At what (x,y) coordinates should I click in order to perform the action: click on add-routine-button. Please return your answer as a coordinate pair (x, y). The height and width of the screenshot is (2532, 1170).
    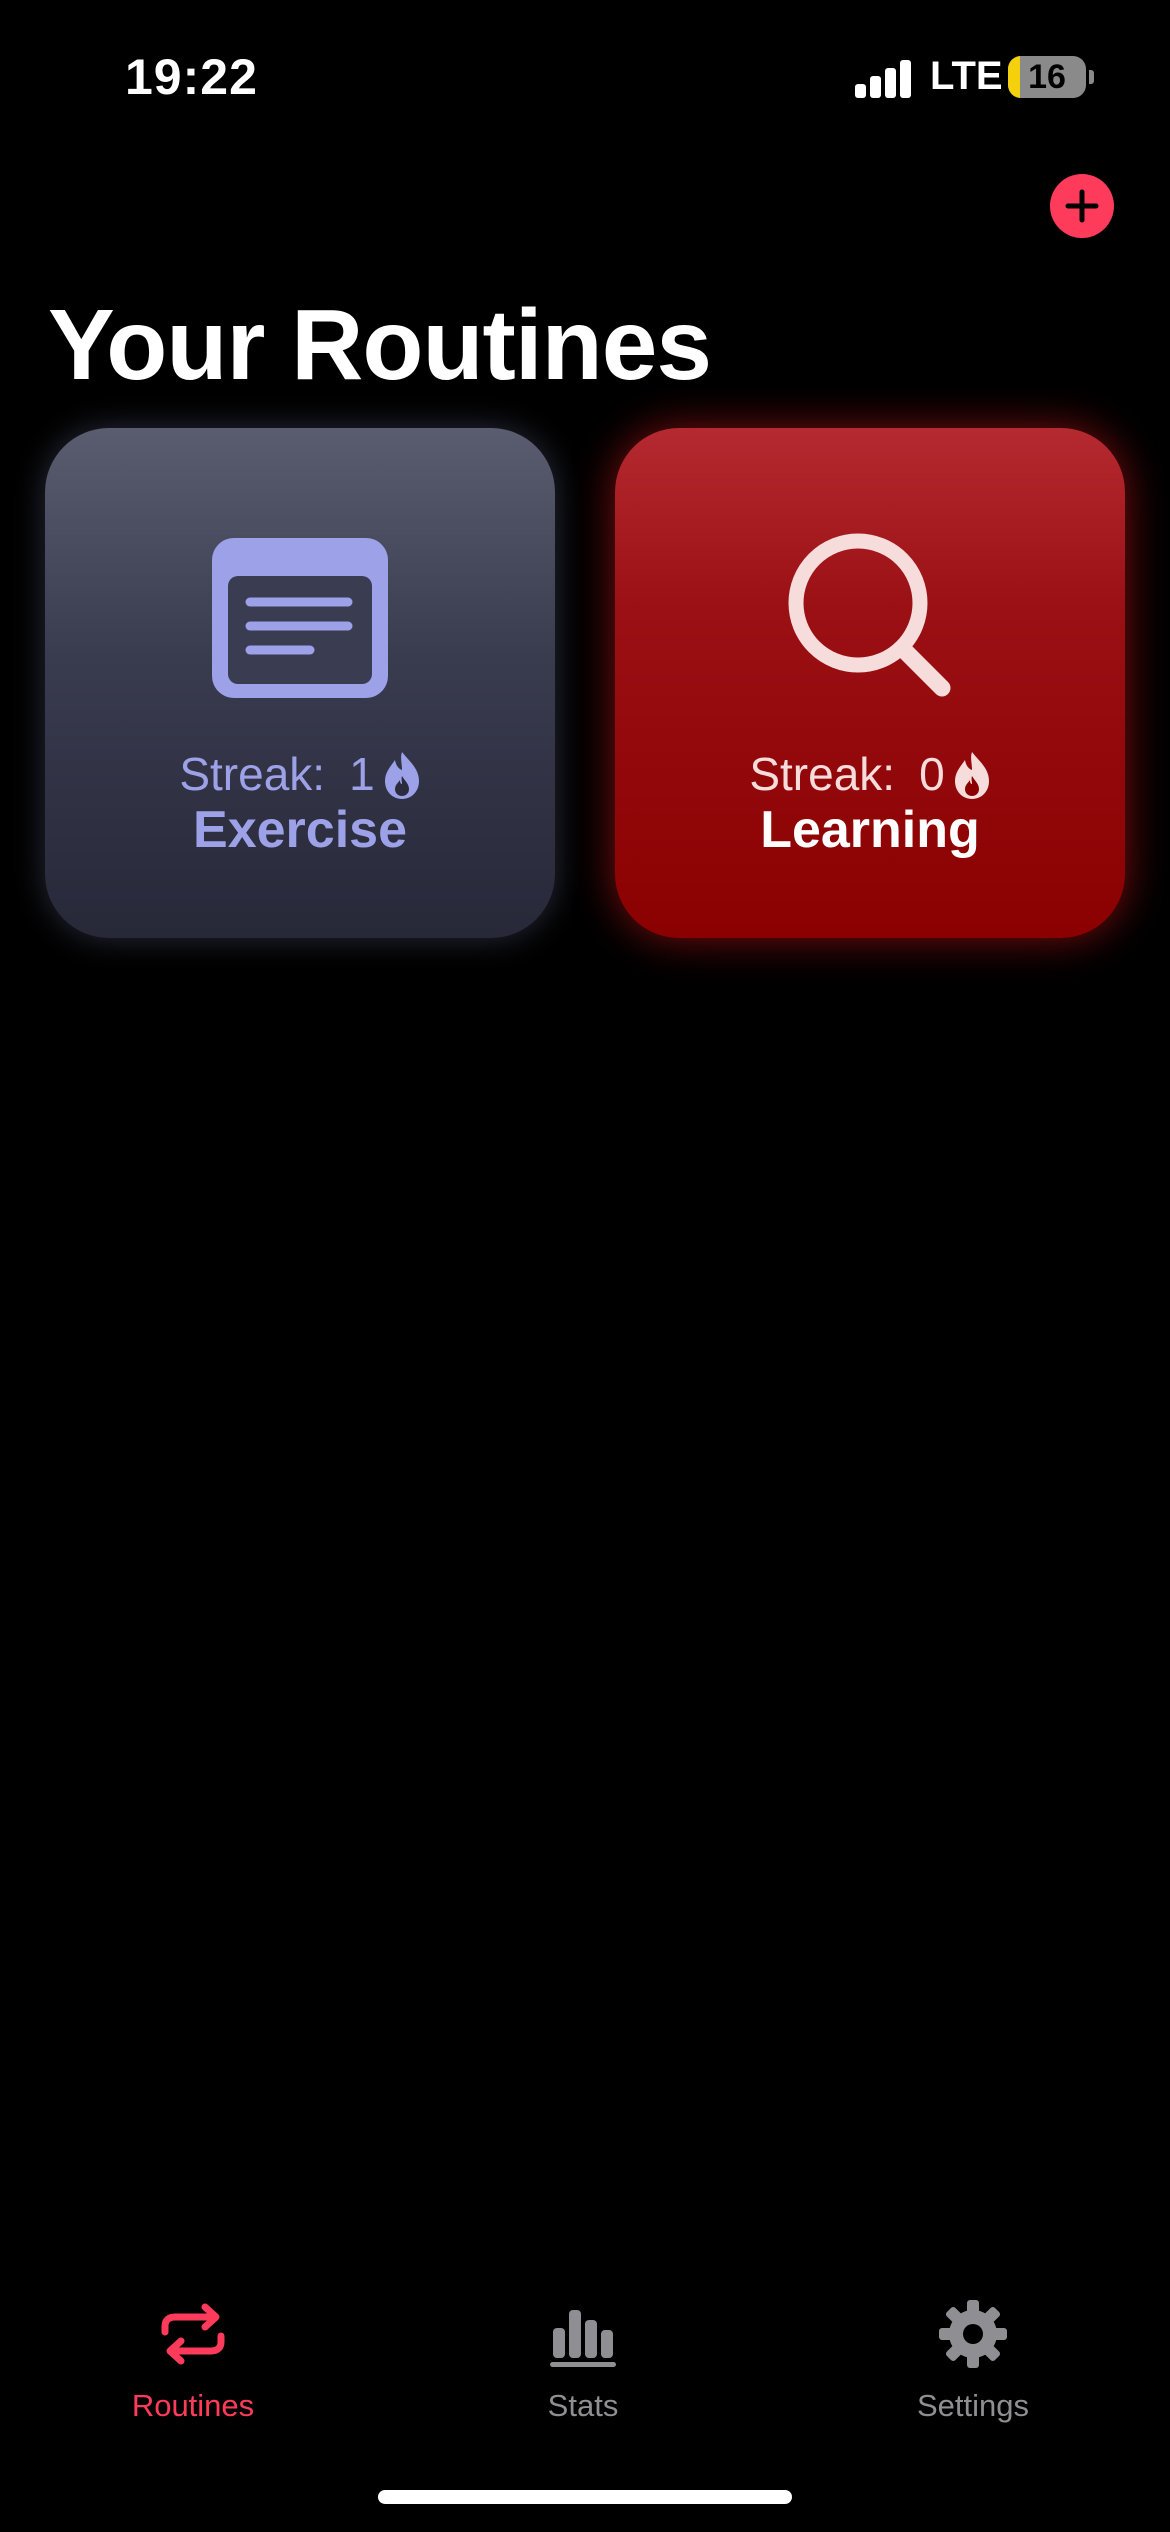
    Looking at the image, I should click on (1082, 206).